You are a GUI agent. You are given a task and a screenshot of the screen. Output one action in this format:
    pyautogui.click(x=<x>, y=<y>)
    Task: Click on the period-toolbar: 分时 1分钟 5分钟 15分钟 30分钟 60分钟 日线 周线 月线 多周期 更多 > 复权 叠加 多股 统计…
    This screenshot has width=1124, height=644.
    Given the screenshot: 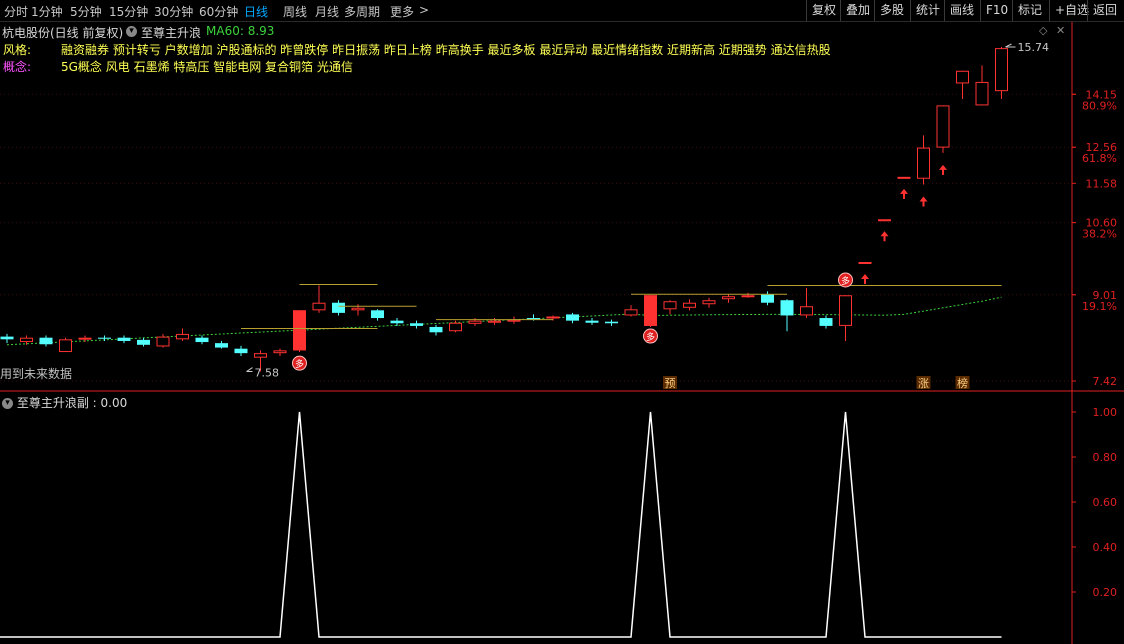 What is the action you would take?
    pyautogui.click(x=562, y=11)
    